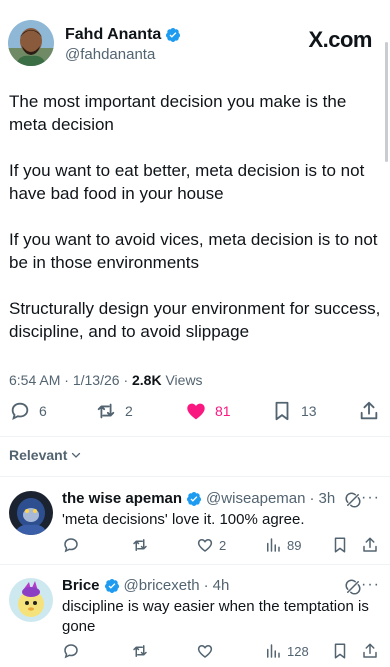 The height and width of the screenshot is (667, 390). Describe the element at coordinates (255, 498) in the screenshot. I see `reply-author-handle: @wiseapeman` at that location.